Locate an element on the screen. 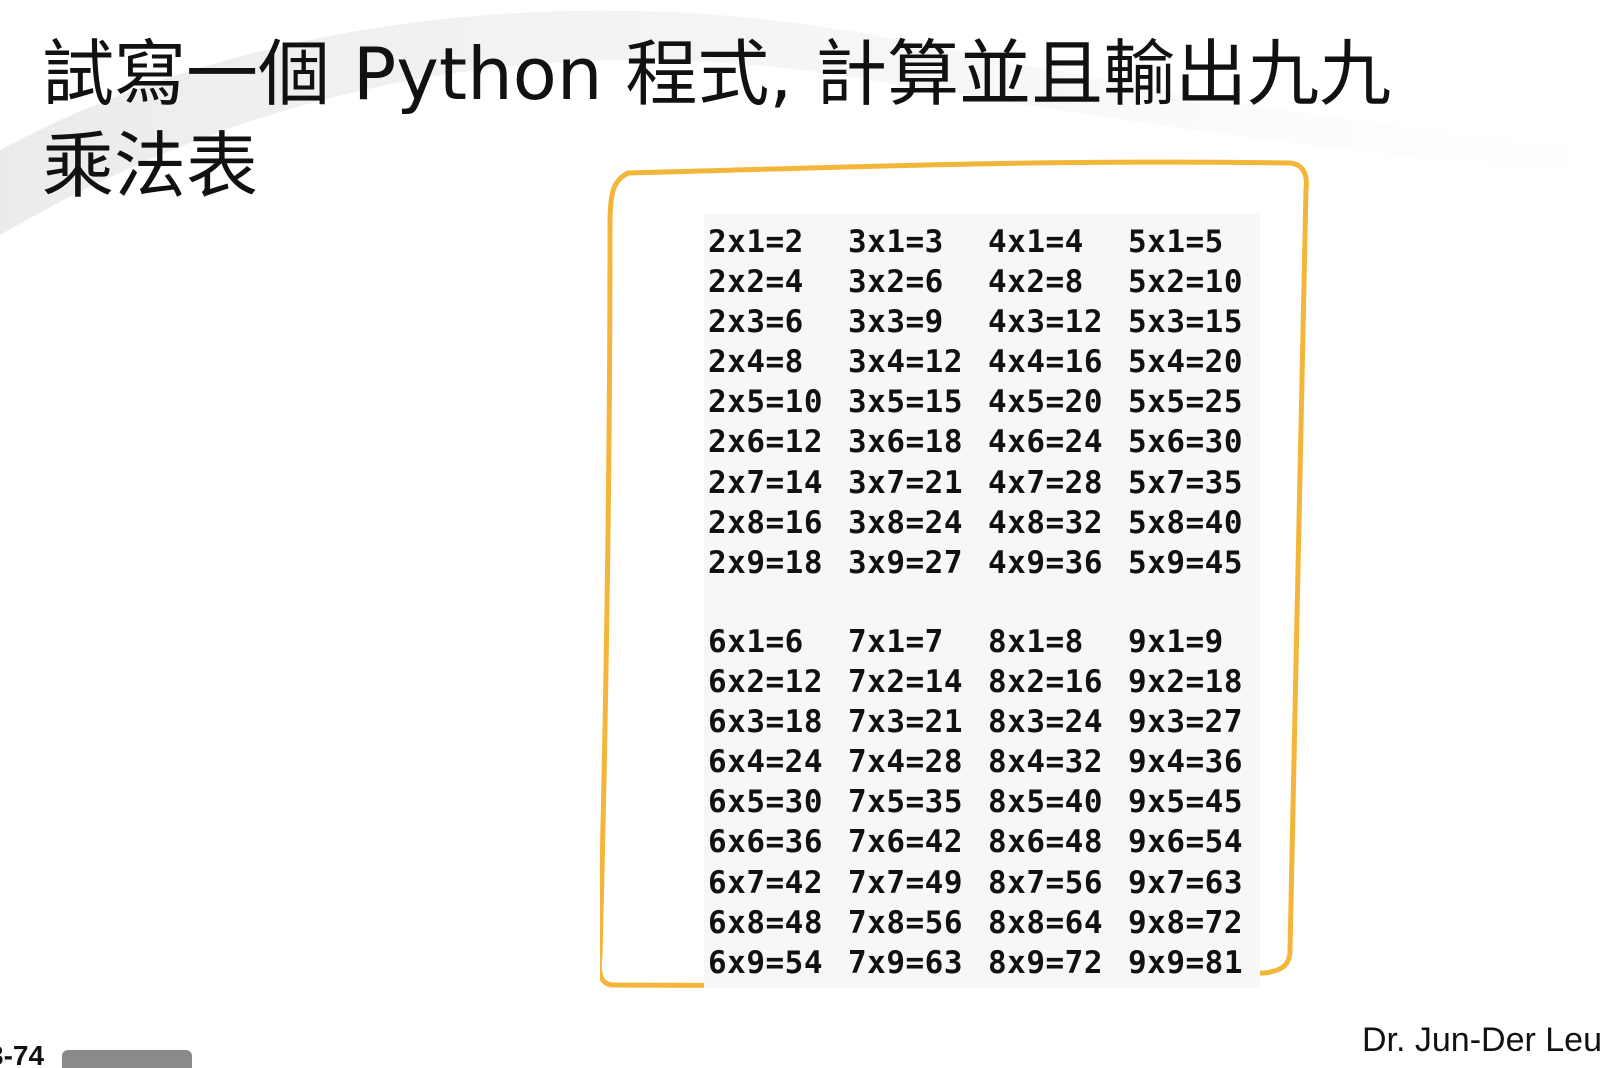 The width and height of the screenshot is (1622, 1068). table-cell: 9x2=18 is located at coordinates (1185, 682).